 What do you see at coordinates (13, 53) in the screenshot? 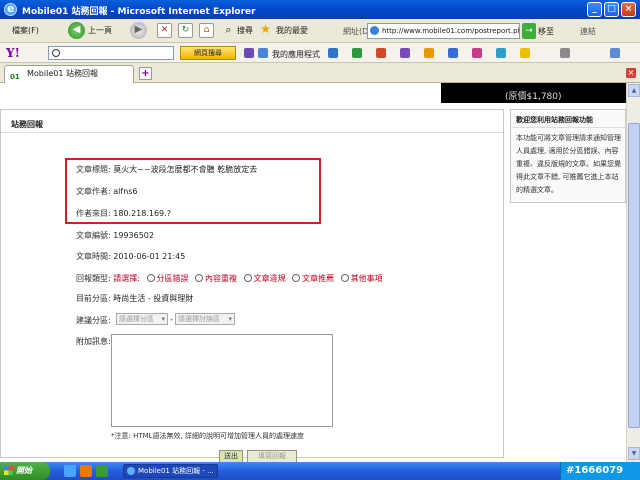
I see `yahoo-logo: Y!` at bounding box center [13, 53].